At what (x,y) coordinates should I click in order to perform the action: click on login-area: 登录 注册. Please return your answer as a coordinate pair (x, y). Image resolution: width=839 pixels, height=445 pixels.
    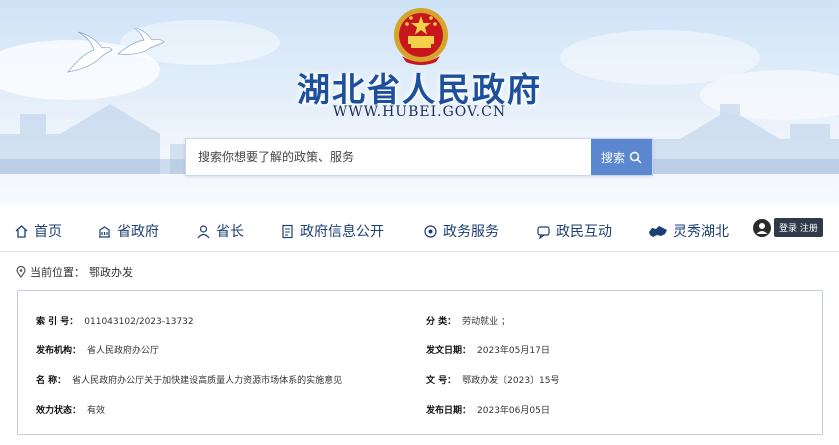
    Looking at the image, I should click on (788, 227).